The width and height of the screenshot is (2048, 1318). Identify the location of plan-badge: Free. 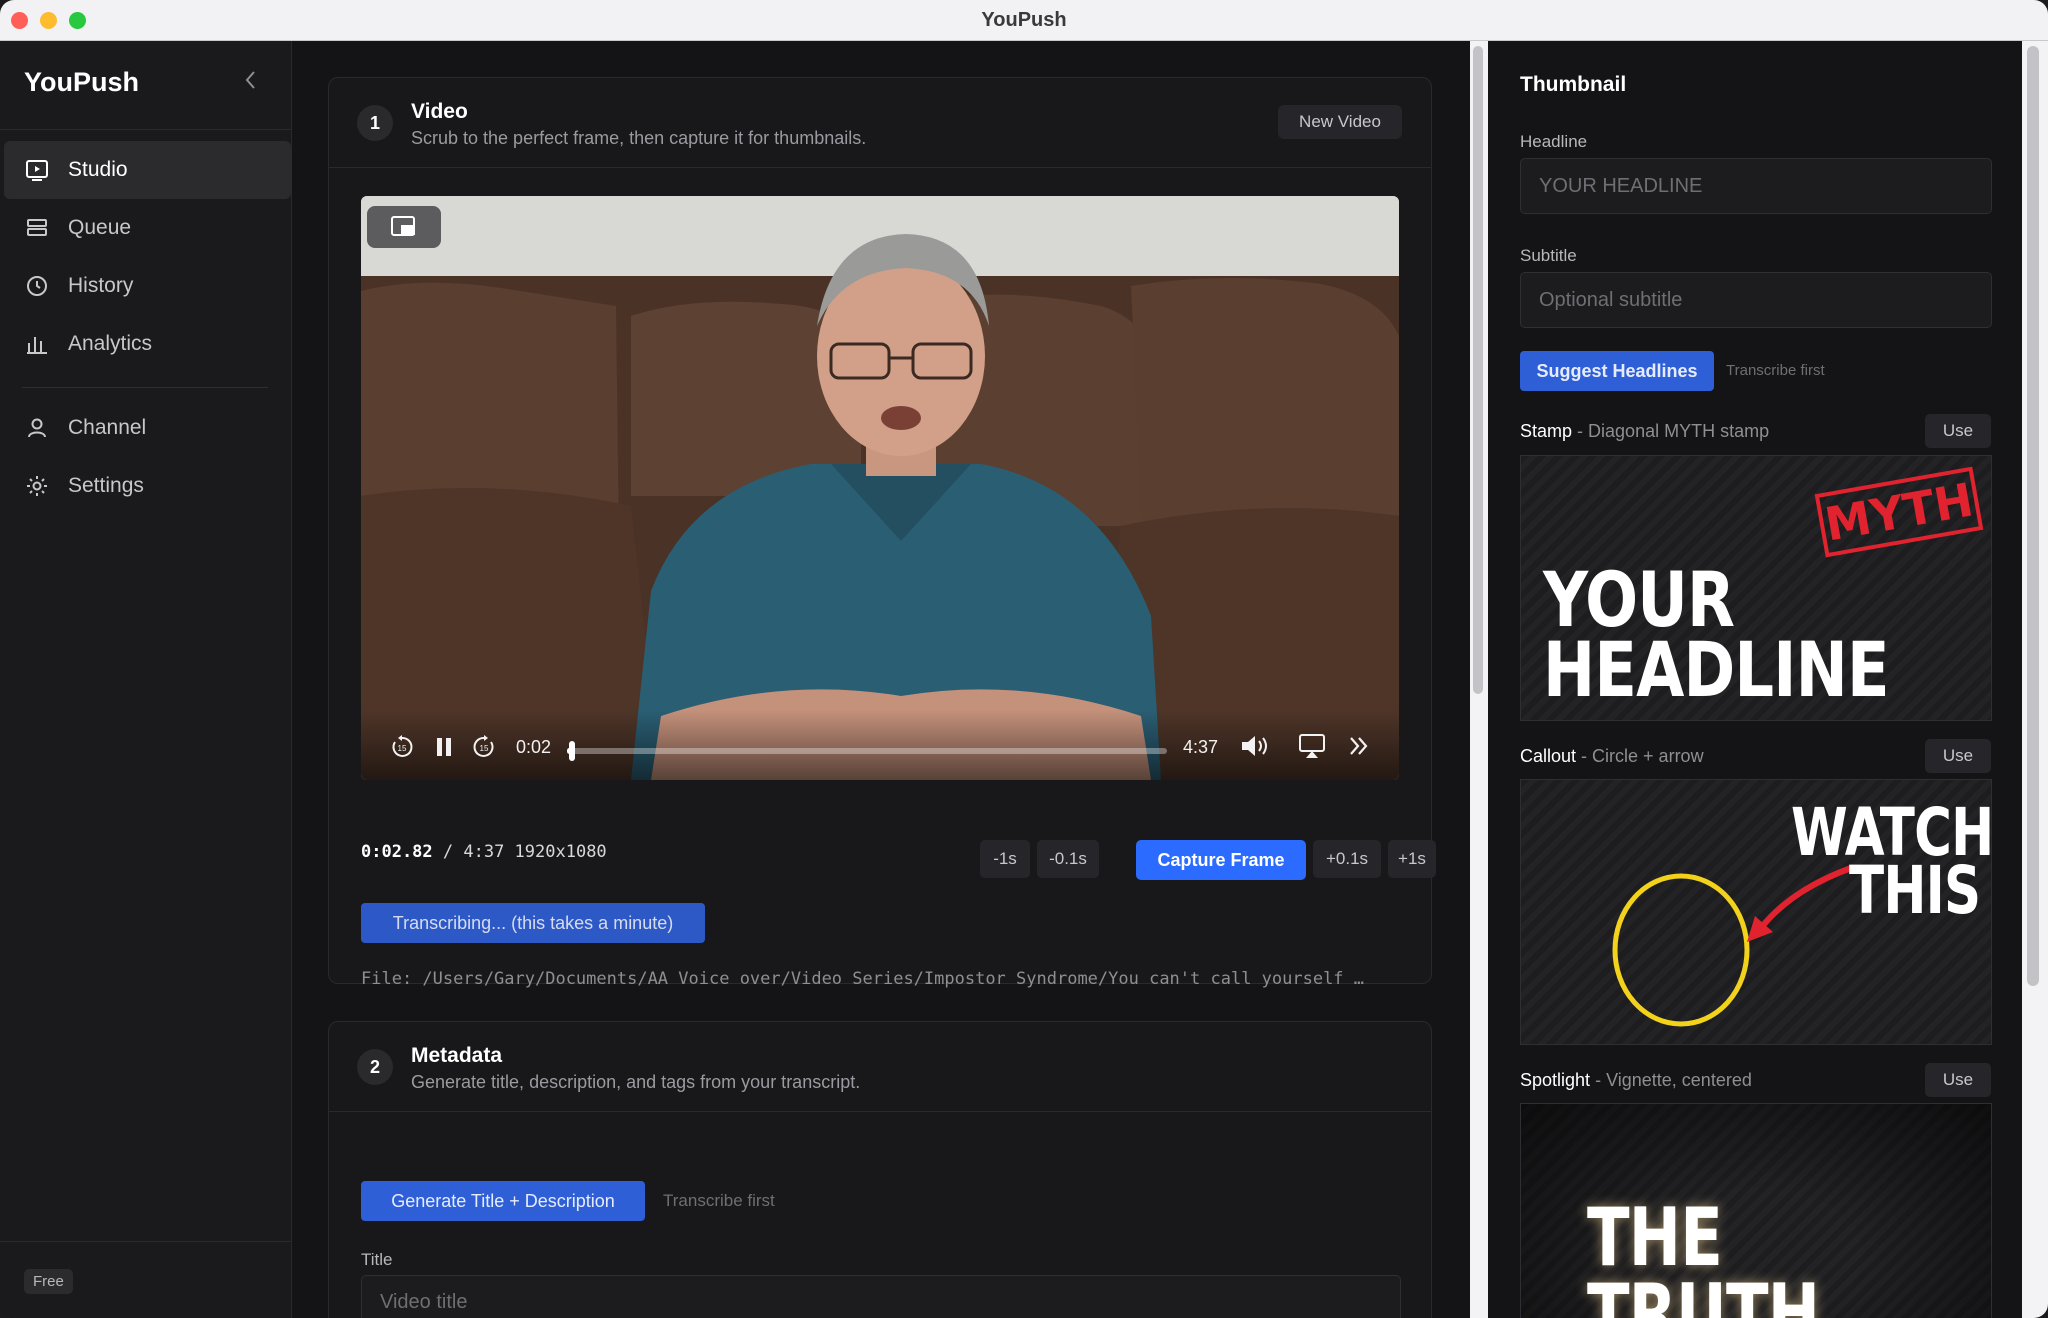
(48, 1281).